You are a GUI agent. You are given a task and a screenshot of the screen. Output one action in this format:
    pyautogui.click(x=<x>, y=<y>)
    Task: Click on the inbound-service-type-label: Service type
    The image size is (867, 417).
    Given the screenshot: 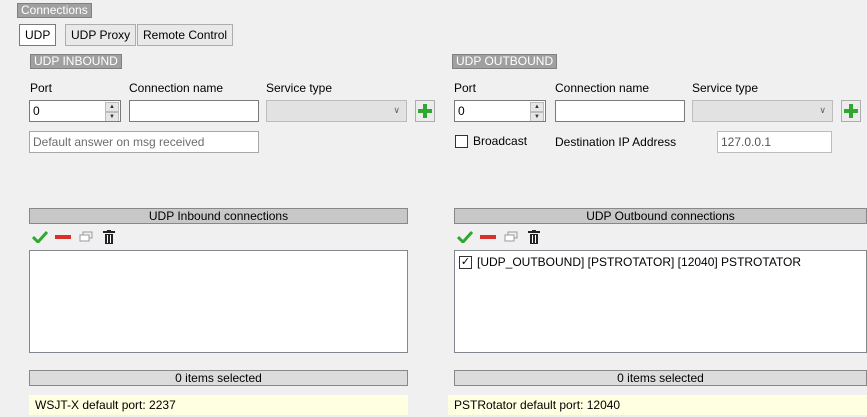 What is the action you would take?
    pyautogui.click(x=299, y=88)
    